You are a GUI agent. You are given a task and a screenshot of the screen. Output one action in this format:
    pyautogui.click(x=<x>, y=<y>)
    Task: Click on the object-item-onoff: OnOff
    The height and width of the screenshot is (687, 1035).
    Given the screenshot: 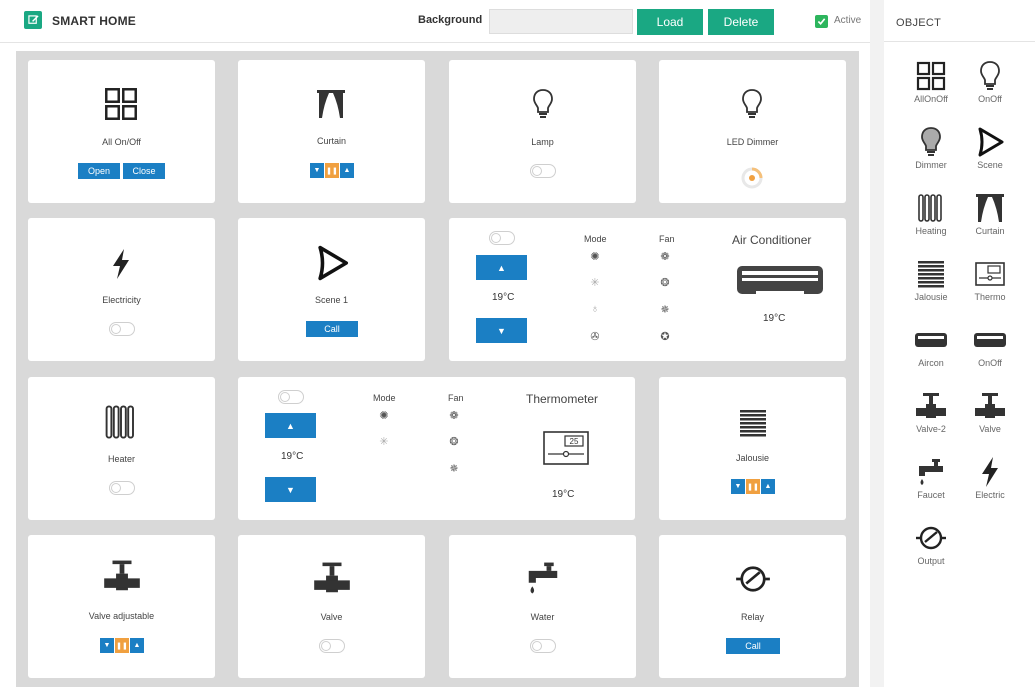 What is the action you would take?
    pyautogui.click(x=990, y=83)
    